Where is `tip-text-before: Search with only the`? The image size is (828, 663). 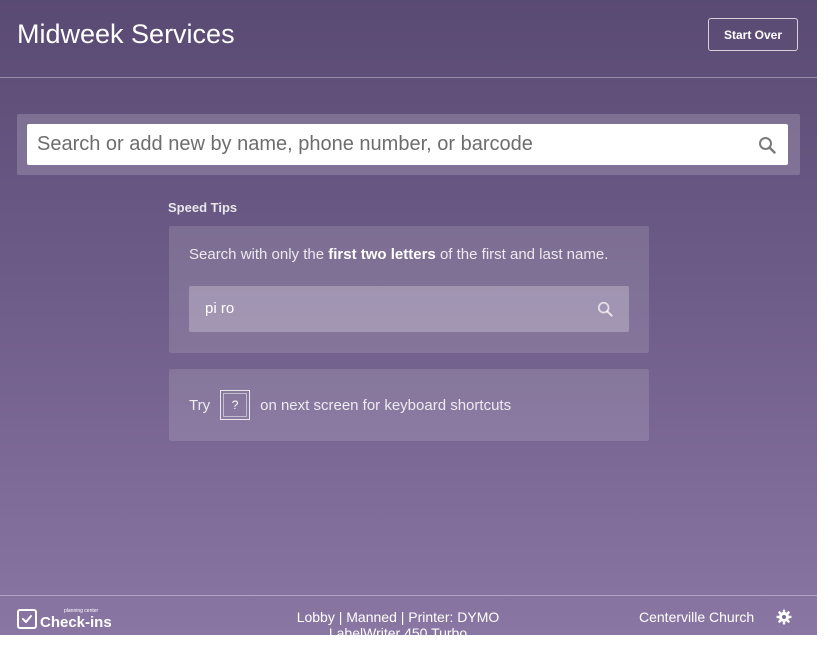
tip-text-before: Search with only the is located at coordinates (259, 254).